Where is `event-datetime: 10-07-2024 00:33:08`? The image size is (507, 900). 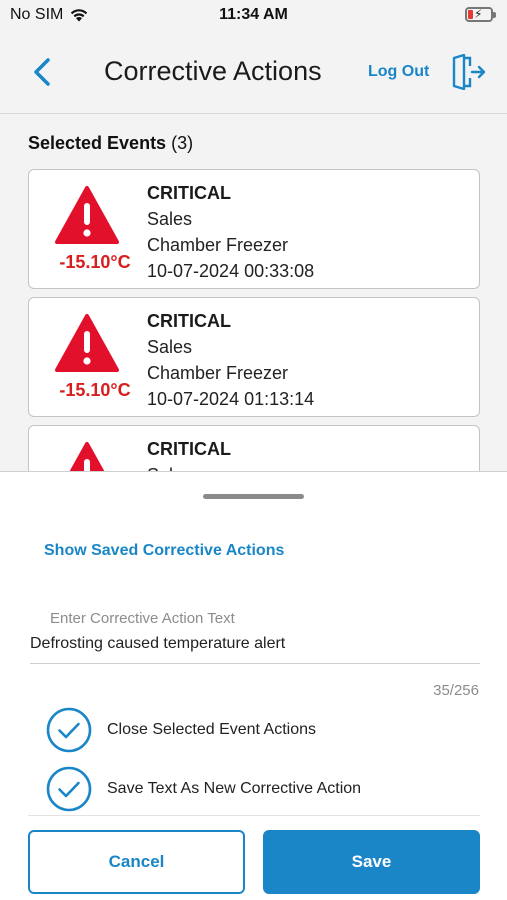 event-datetime: 10-07-2024 00:33:08 is located at coordinates (231, 271).